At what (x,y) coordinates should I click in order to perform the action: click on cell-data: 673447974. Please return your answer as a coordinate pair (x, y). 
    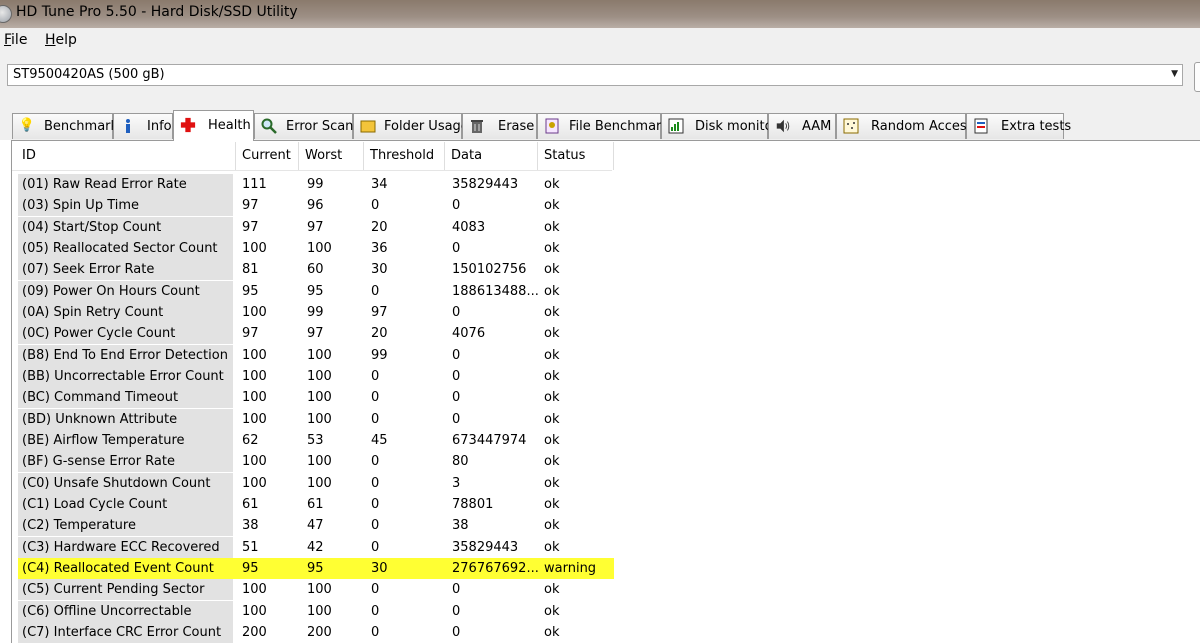
    Looking at the image, I should click on (489, 440).